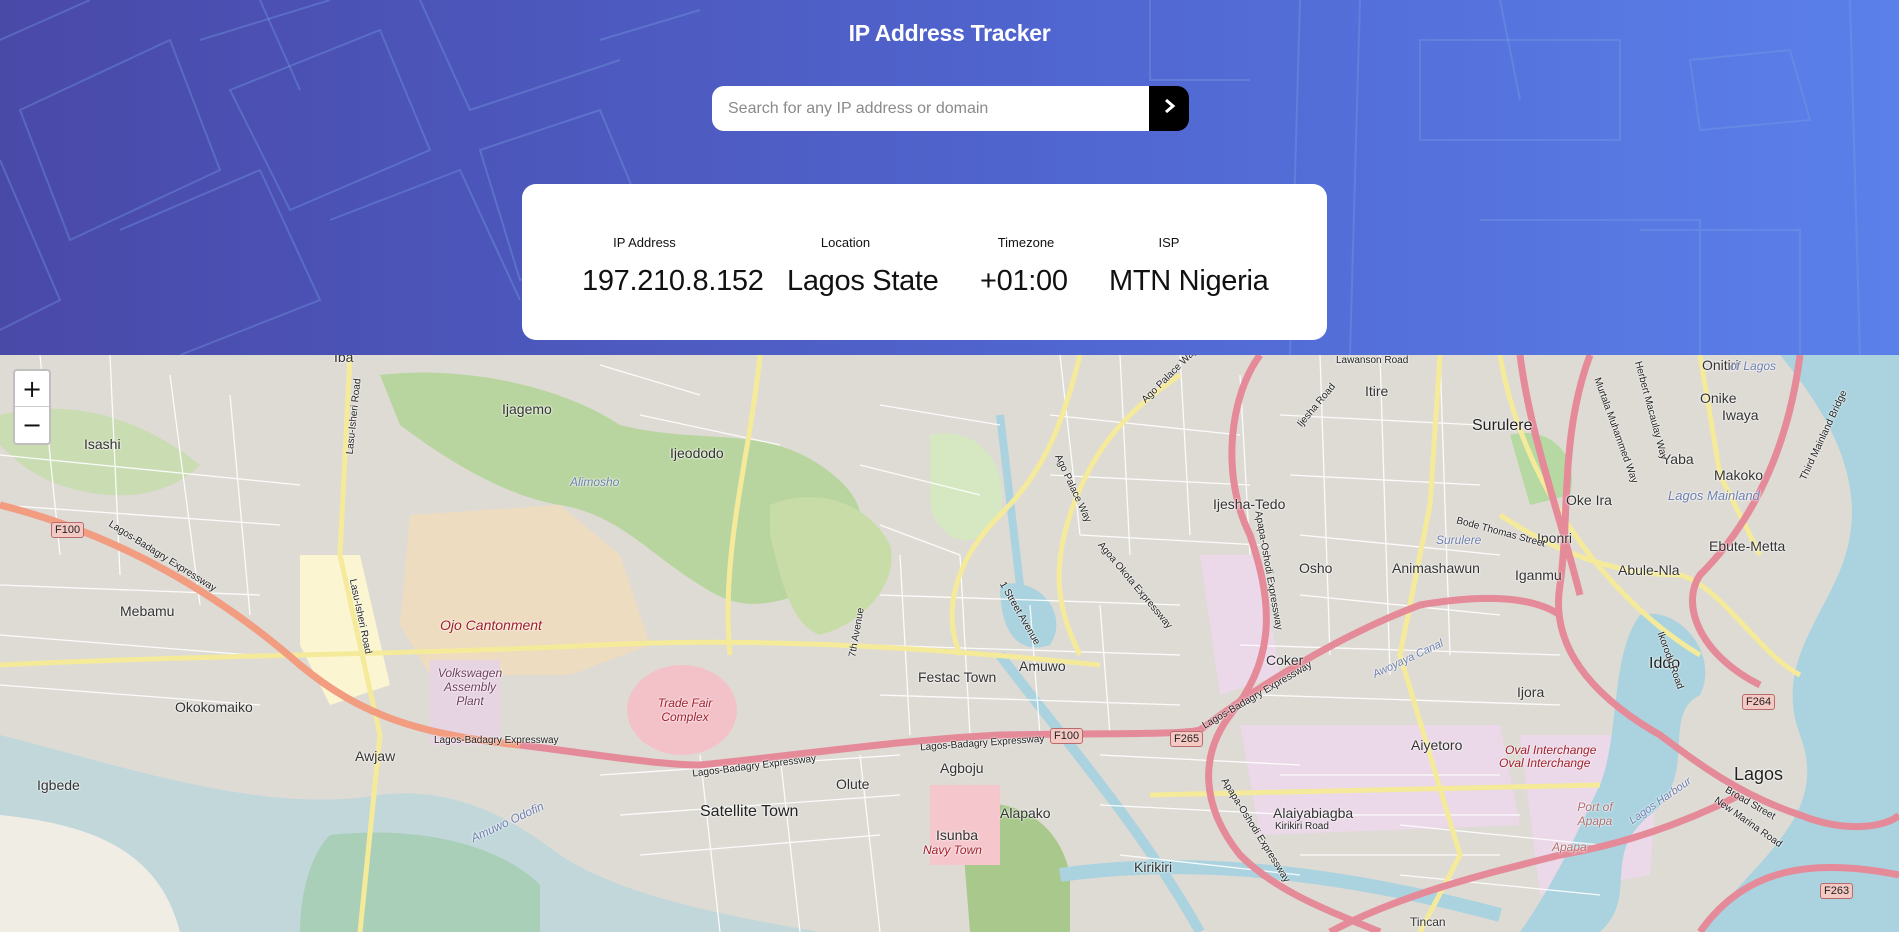 The image size is (1899, 932). Describe the element at coordinates (1377, 391) in the screenshot. I see `map-place: Itire` at that location.